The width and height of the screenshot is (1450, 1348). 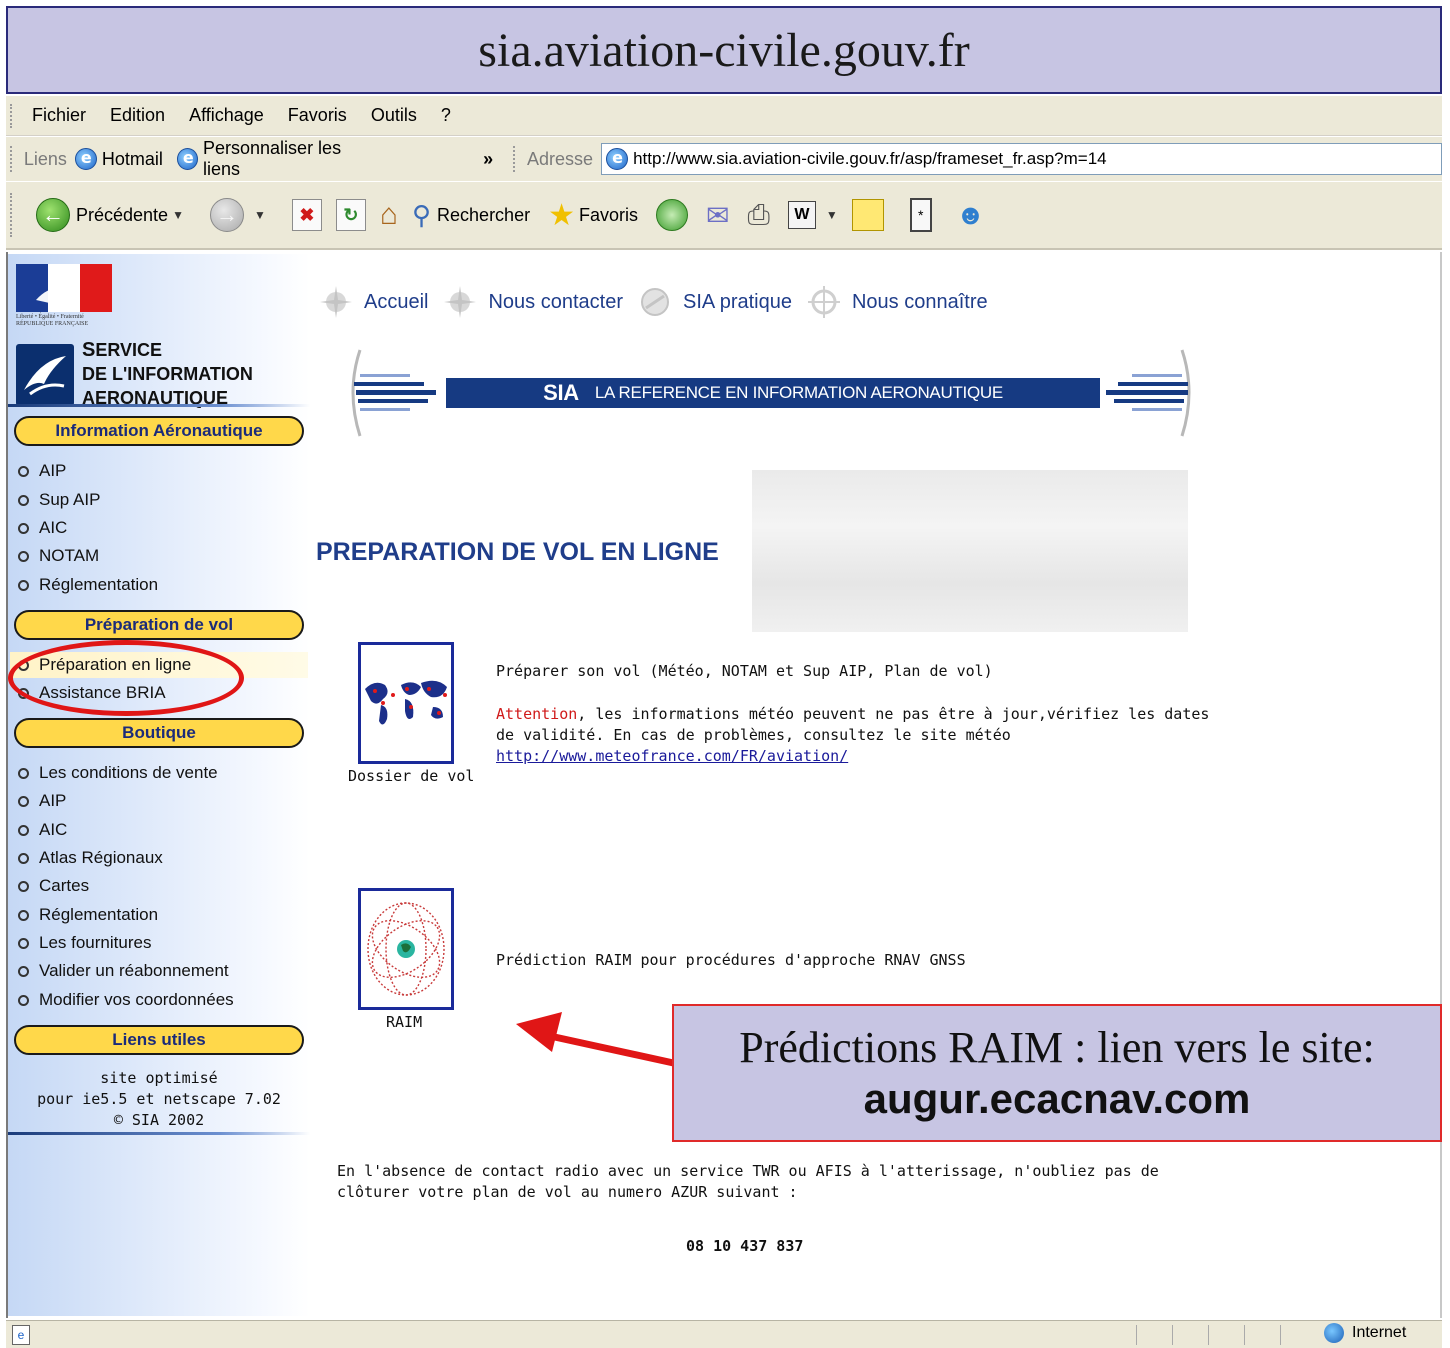 I want to click on divider, so click(x=159, y=1133).